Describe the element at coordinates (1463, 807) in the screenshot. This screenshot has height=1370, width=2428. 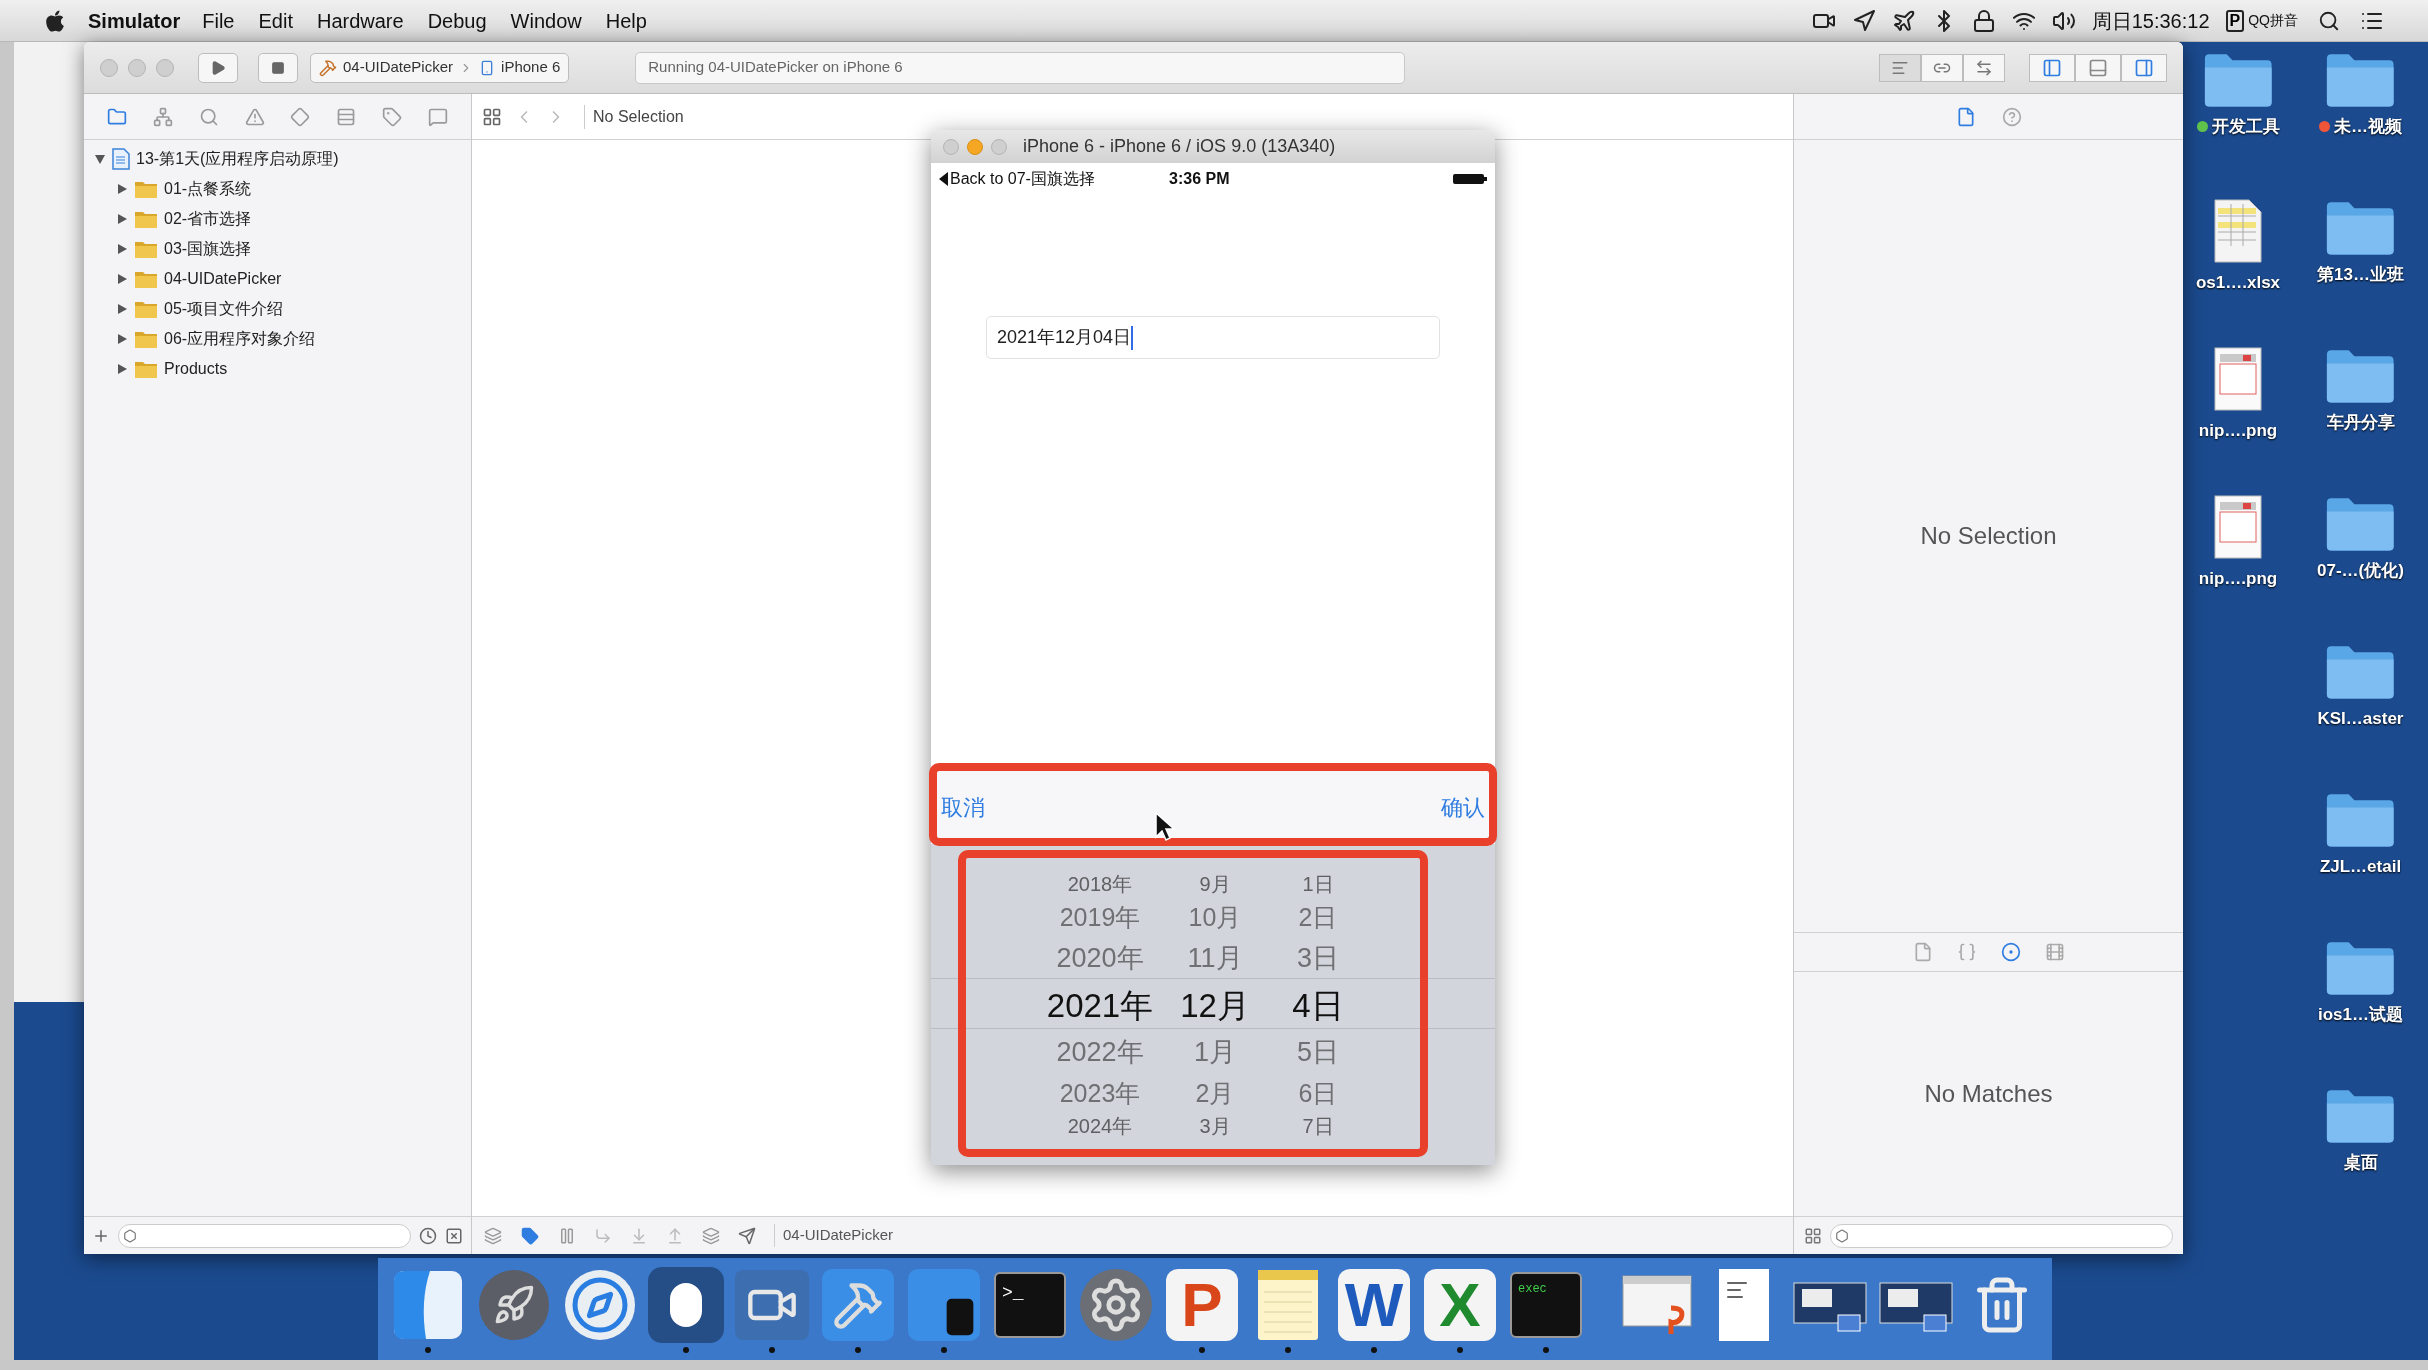
I see `confirm-button: 确认` at that location.